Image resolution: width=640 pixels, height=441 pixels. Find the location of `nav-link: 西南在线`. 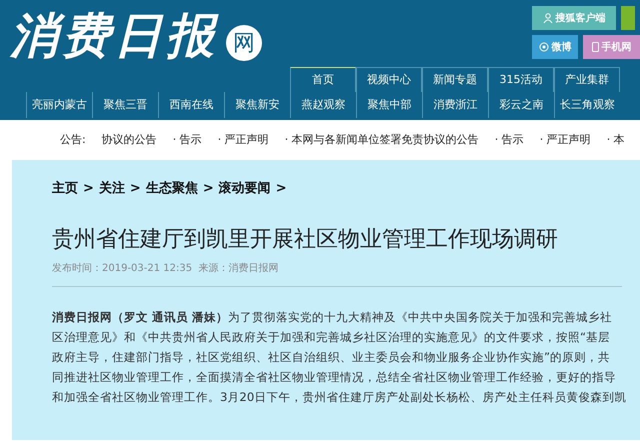

nav-link: 西南在线 is located at coordinates (191, 105).